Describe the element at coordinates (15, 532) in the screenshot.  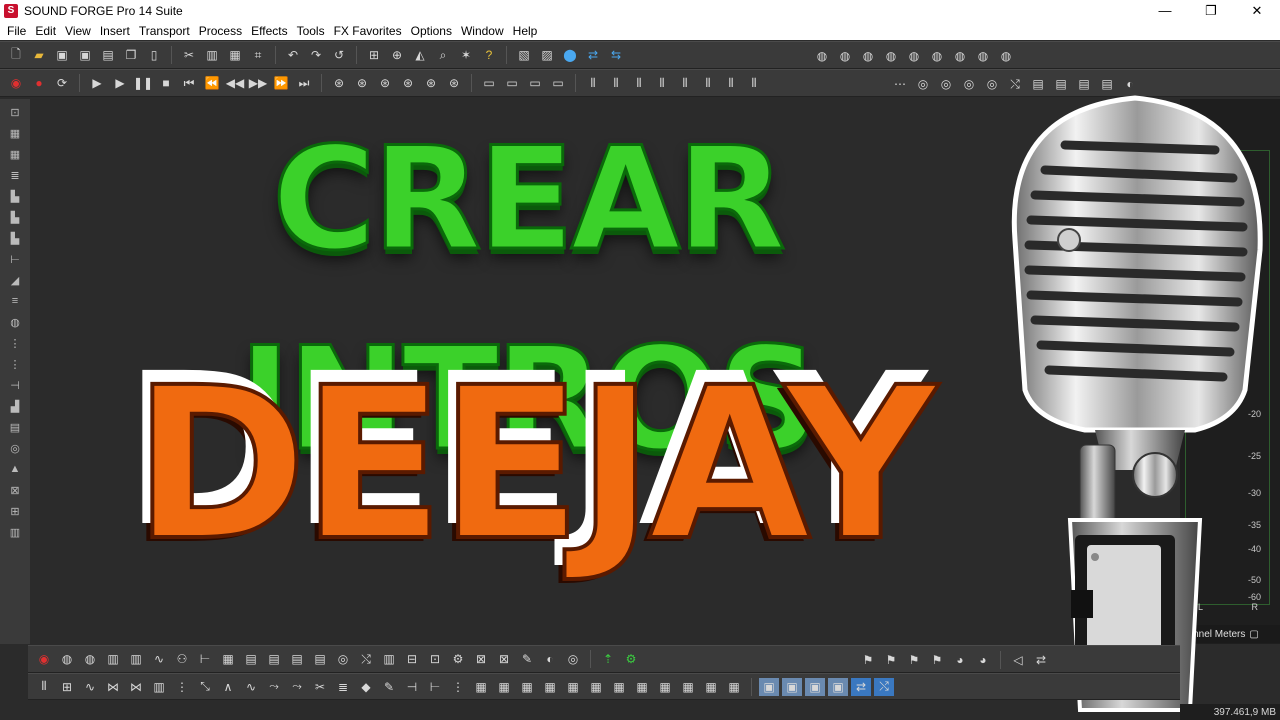
I see `side-tool-icon: ▥` at that location.